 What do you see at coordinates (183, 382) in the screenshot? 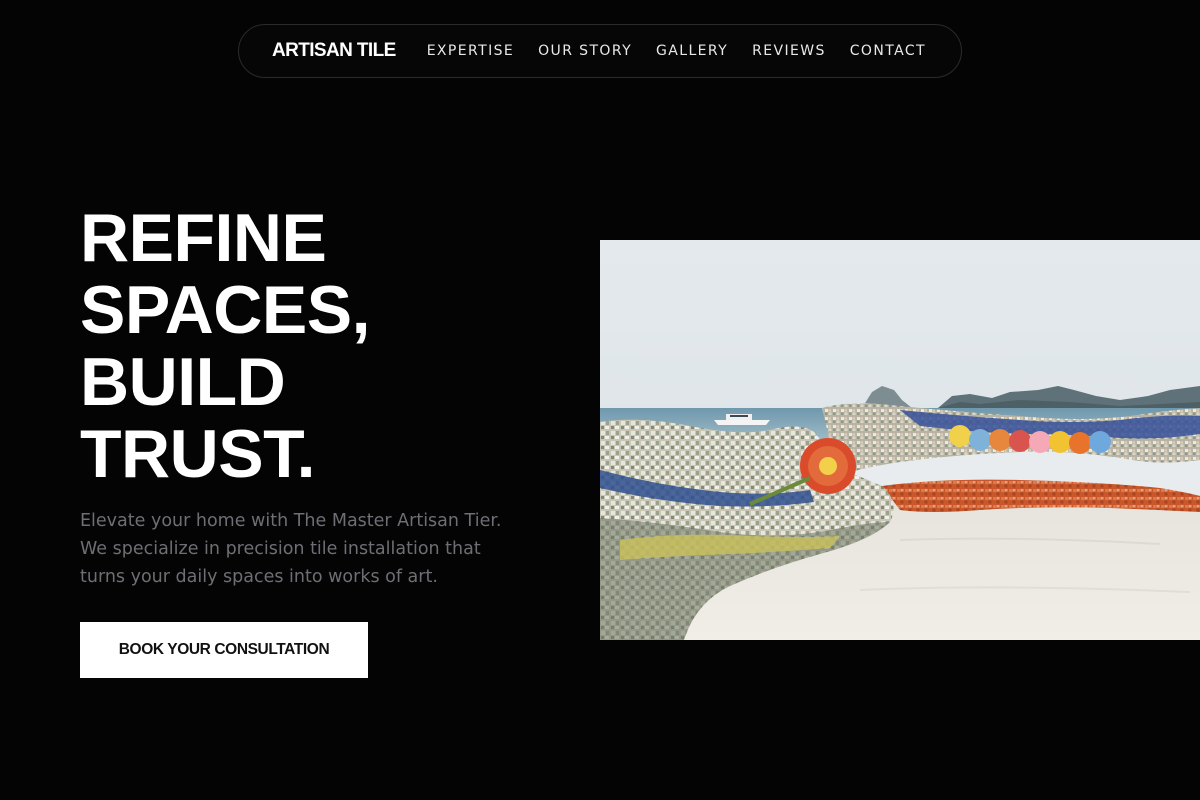
I see `hero-headline-line: BUILD` at bounding box center [183, 382].